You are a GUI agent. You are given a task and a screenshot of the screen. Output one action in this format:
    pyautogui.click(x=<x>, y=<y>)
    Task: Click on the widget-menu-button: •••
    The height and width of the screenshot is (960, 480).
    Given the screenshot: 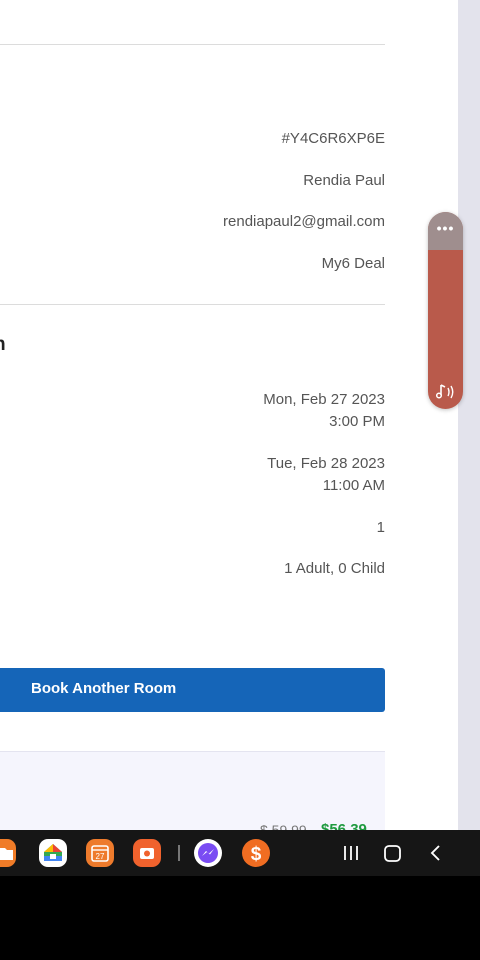 What is the action you would take?
    pyautogui.click(x=445, y=231)
    